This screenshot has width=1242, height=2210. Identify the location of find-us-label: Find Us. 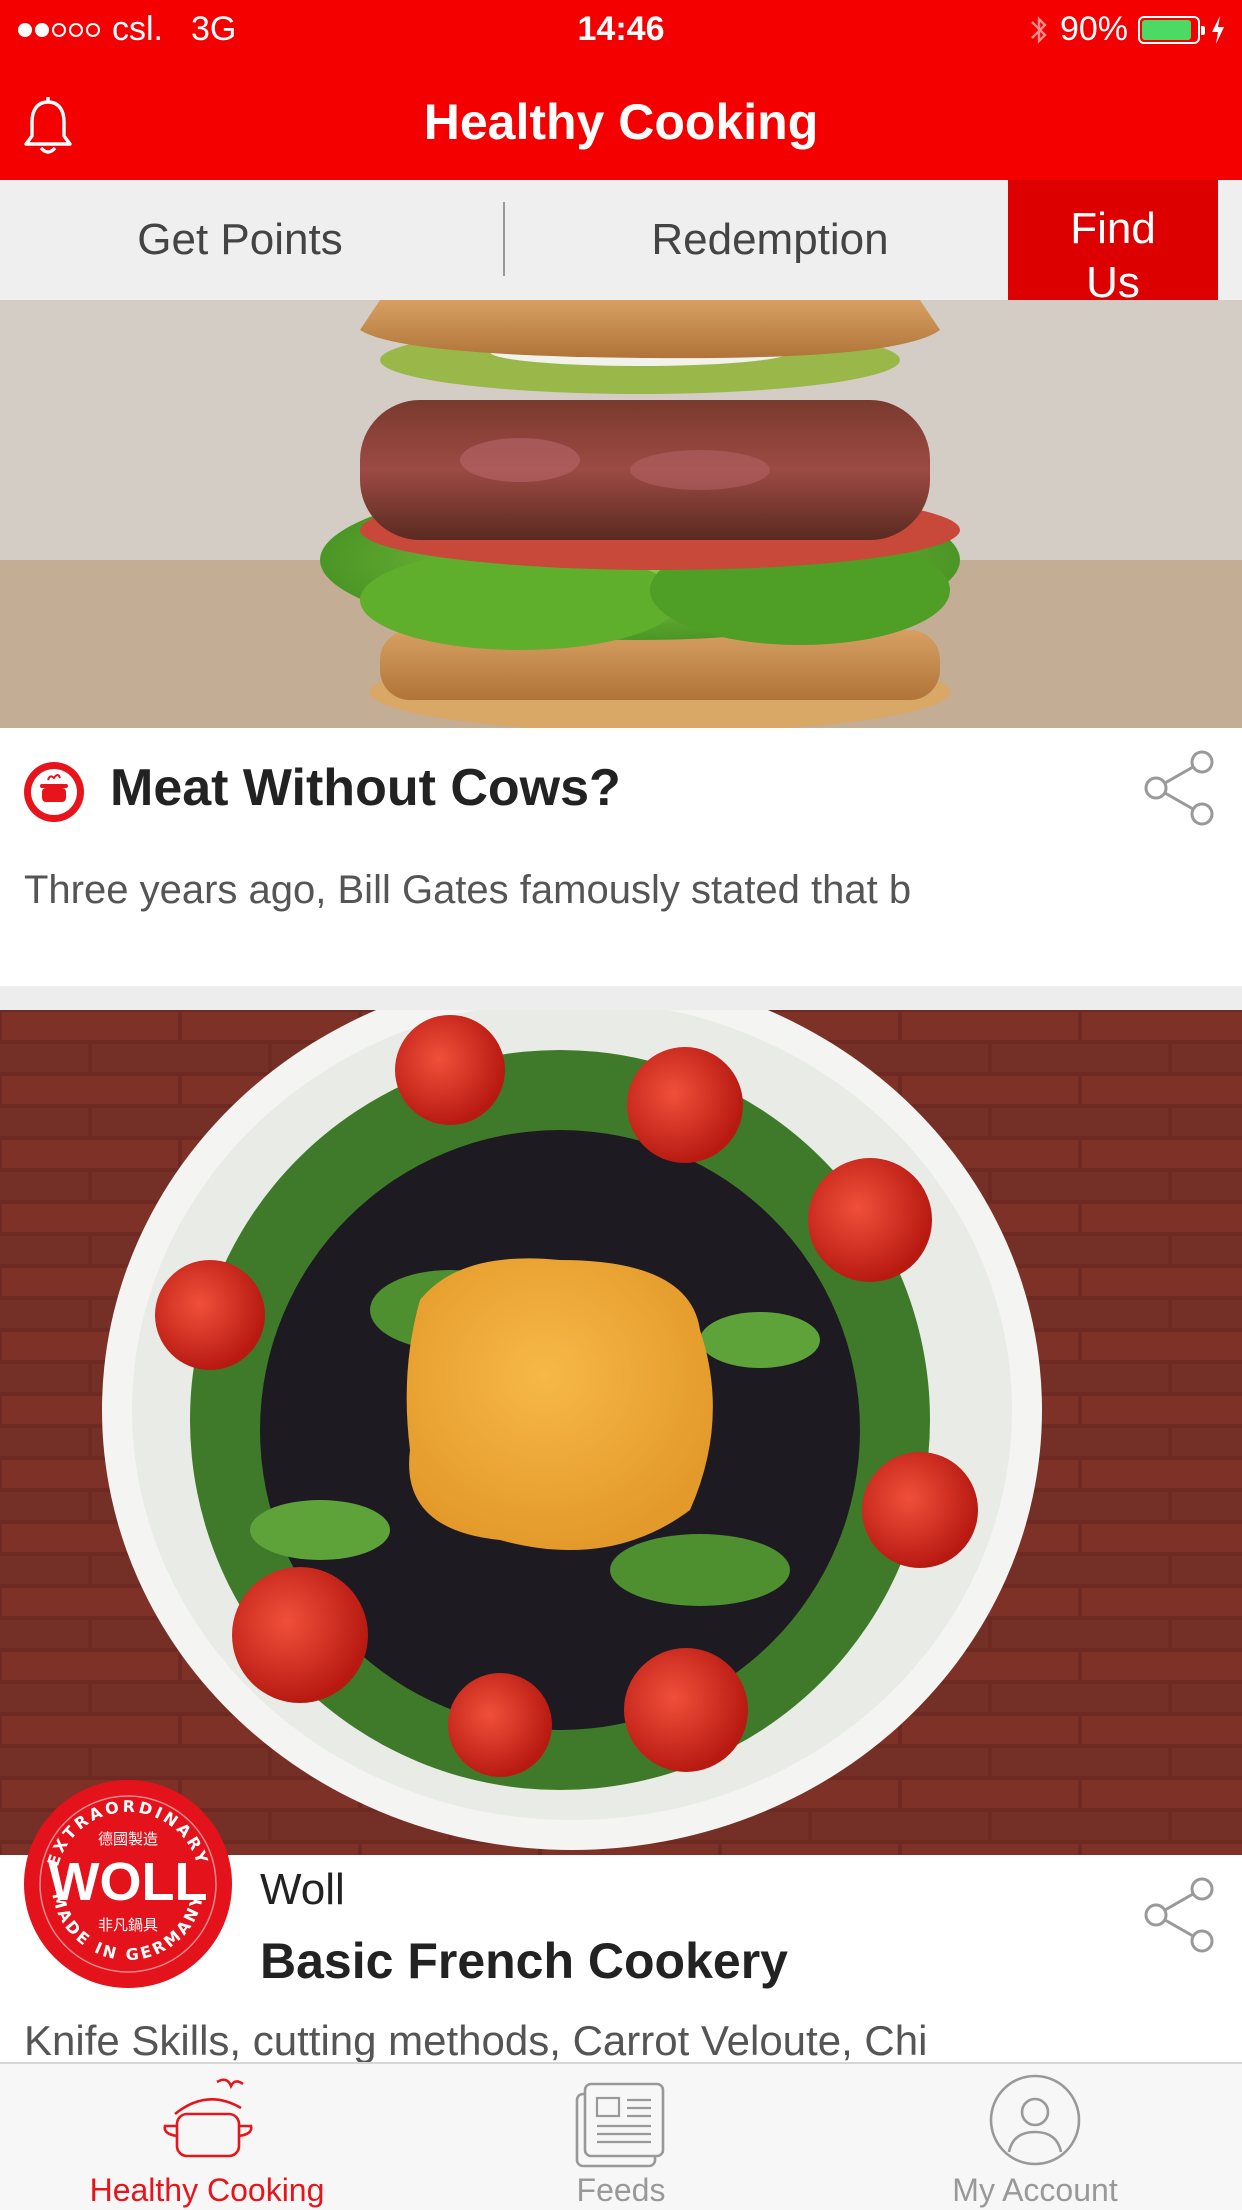
(1113, 255).